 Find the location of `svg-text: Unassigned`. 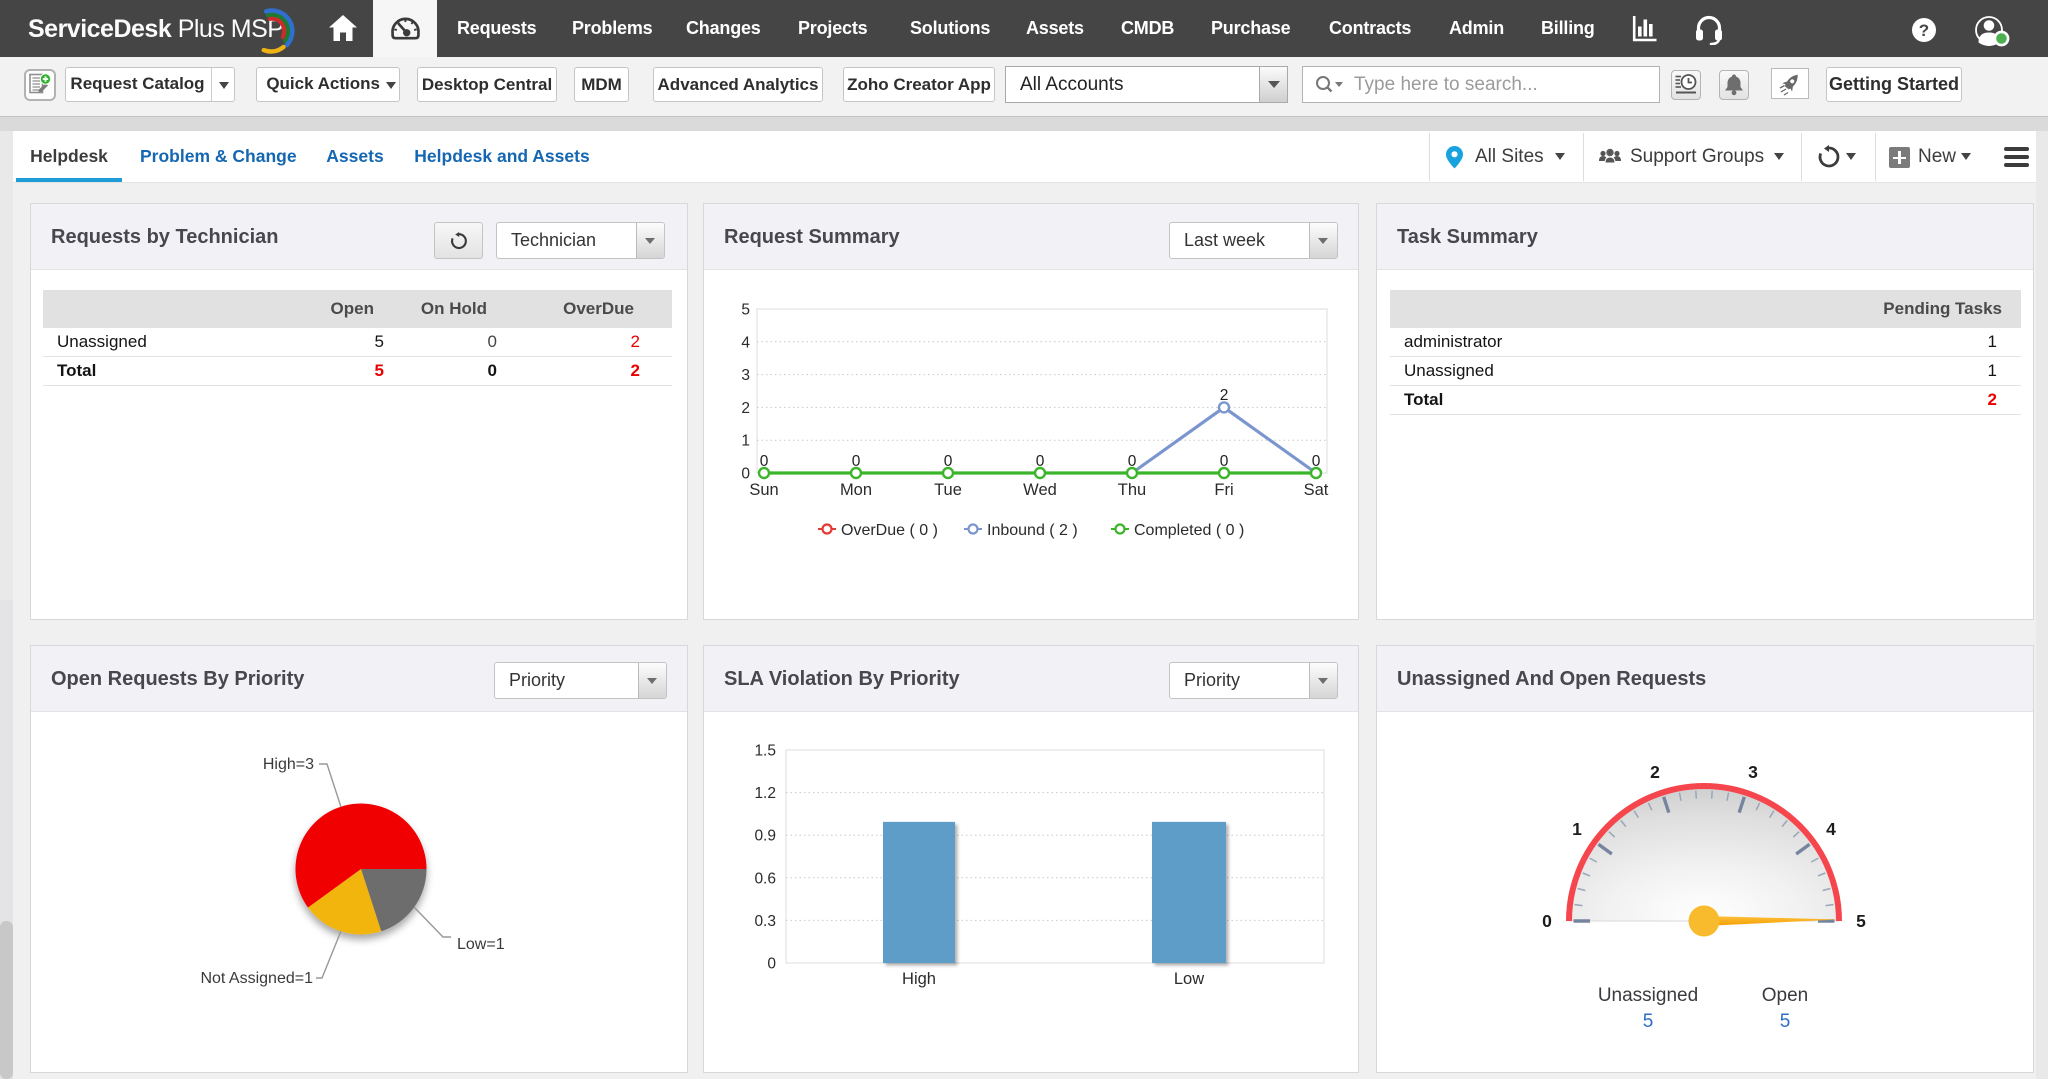

svg-text: Unassigned is located at coordinates (1648, 995).